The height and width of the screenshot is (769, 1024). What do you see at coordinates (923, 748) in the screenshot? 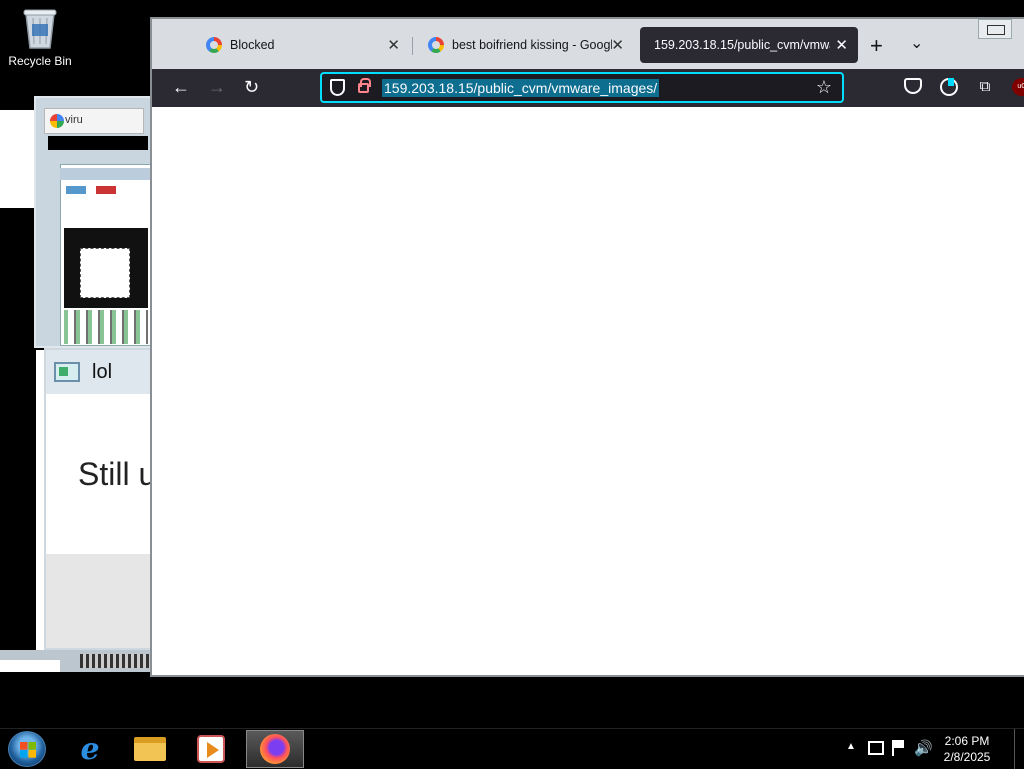
I see `volume-icon: 🔊` at bounding box center [923, 748].